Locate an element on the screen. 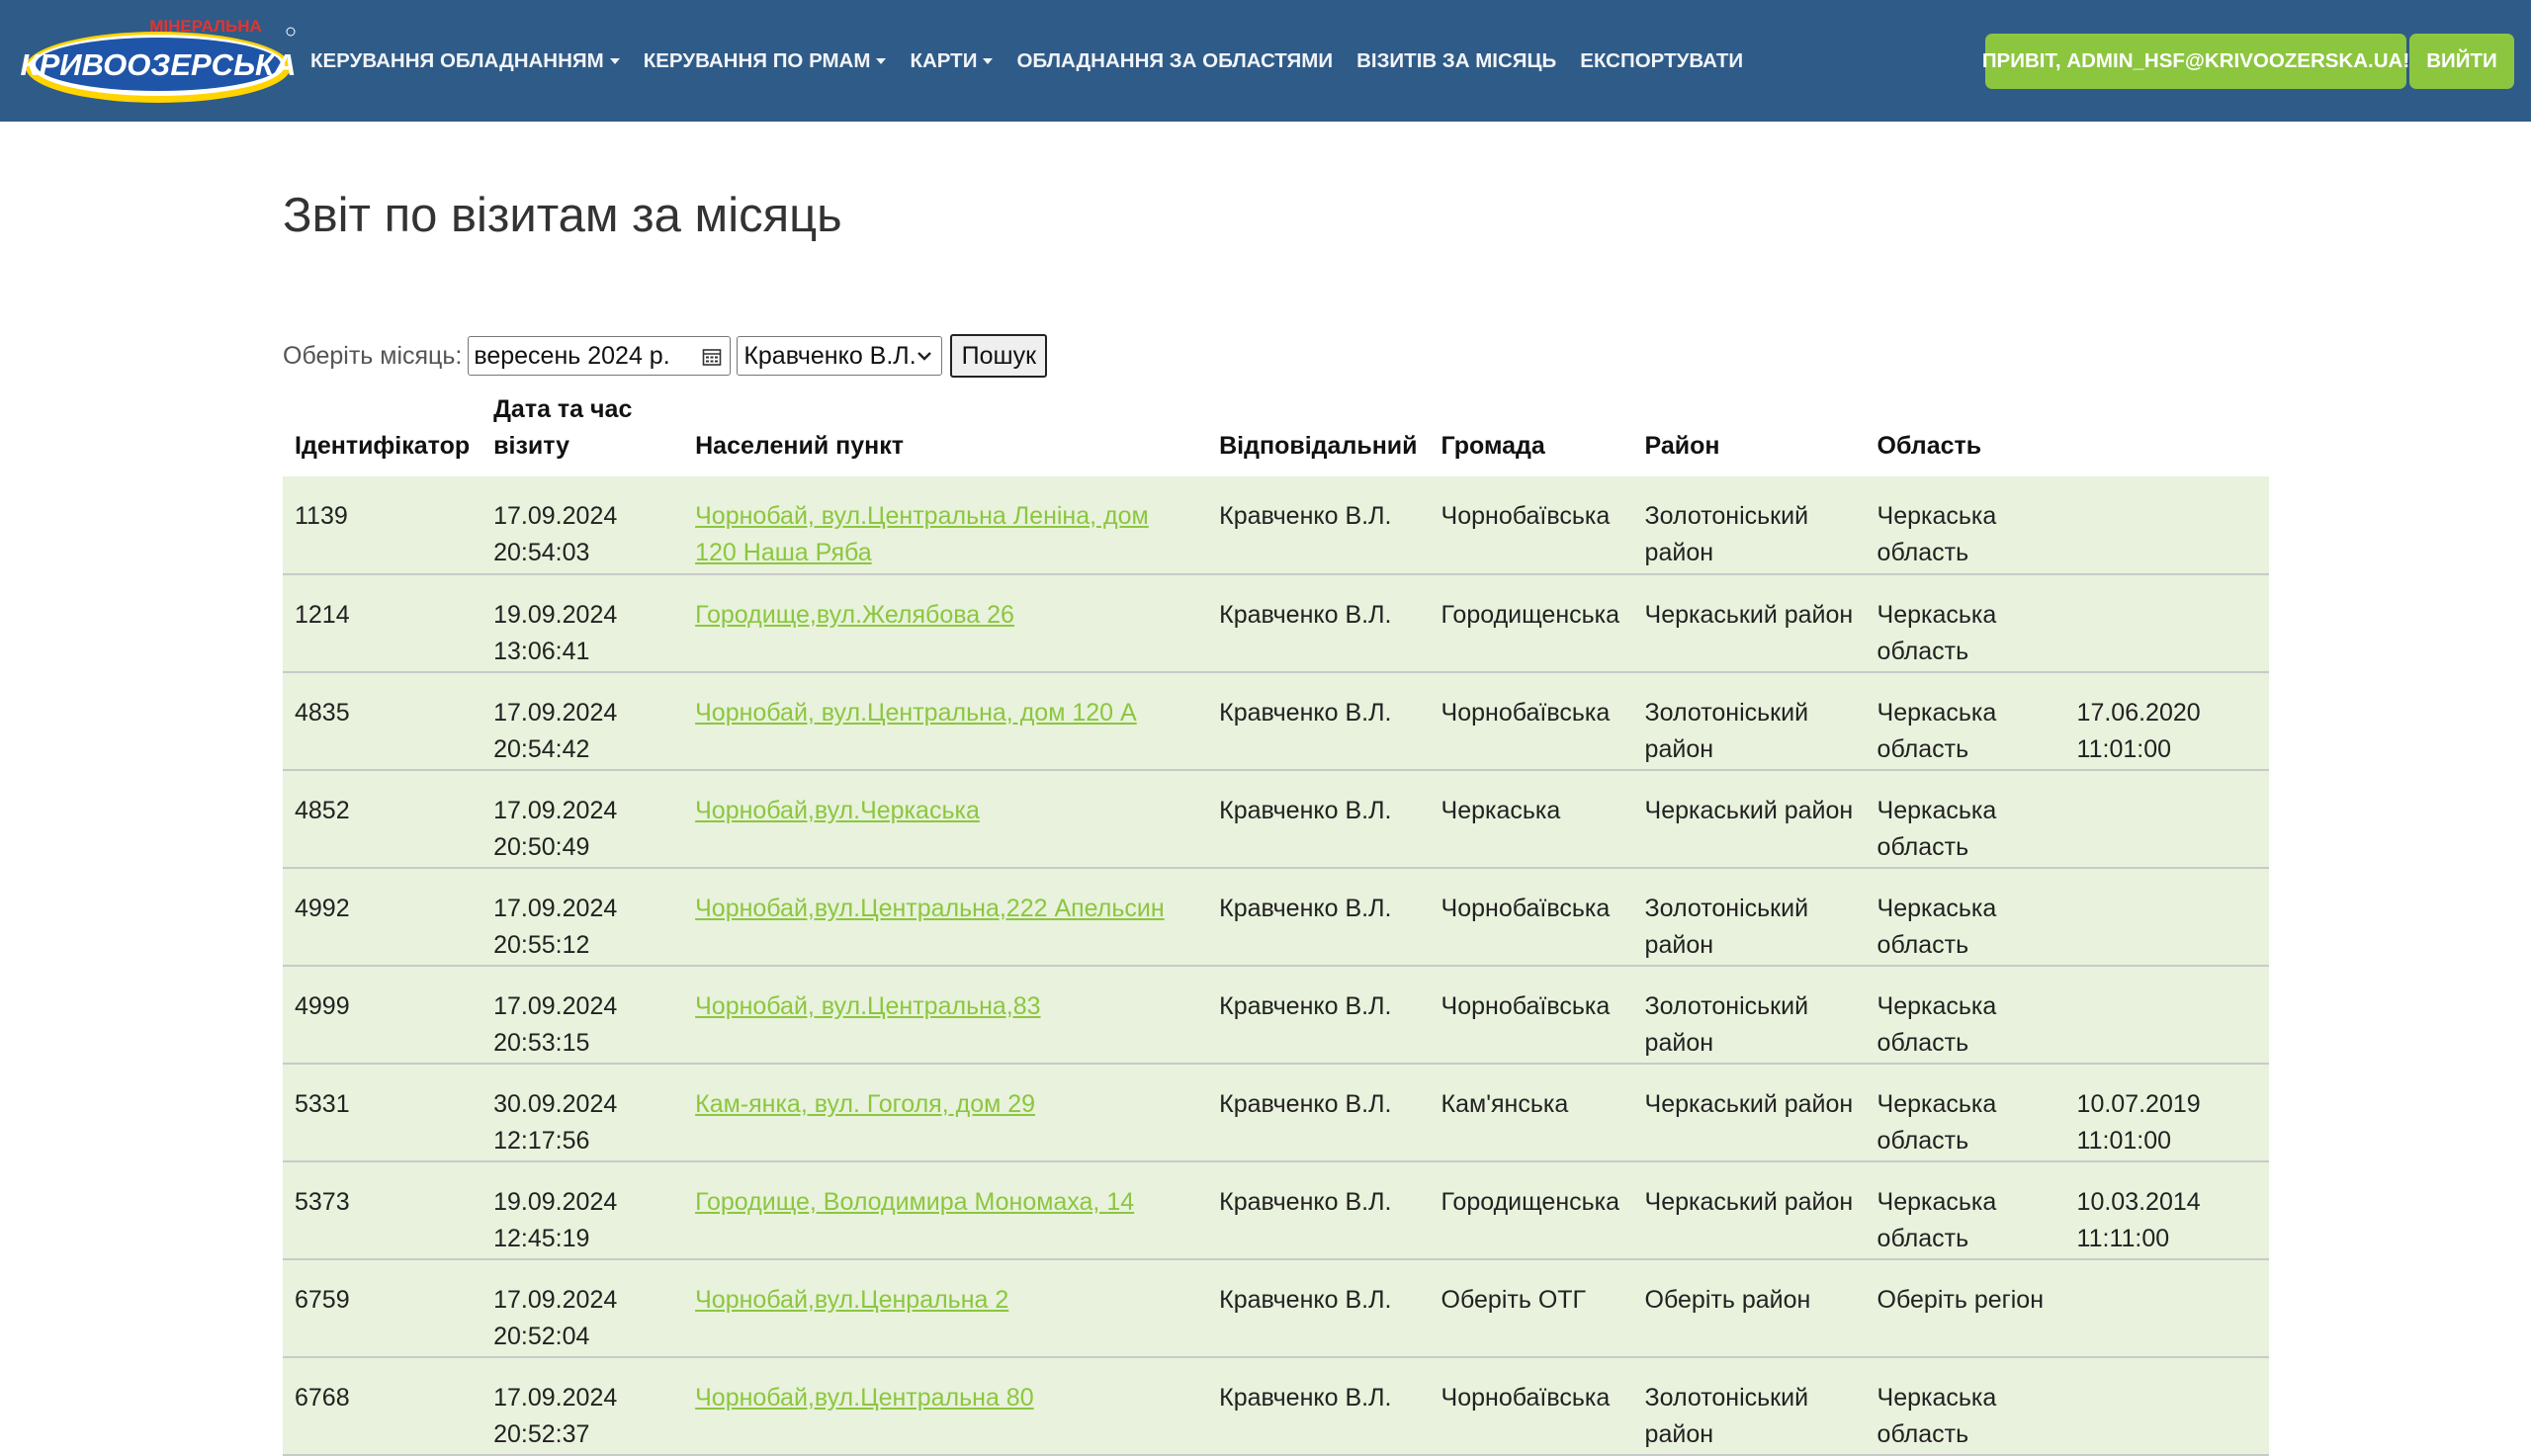 Image resolution: width=2531 pixels, height=1456 pixels. cell-district: Оберіть район is located at coordinates (1749, 1308).